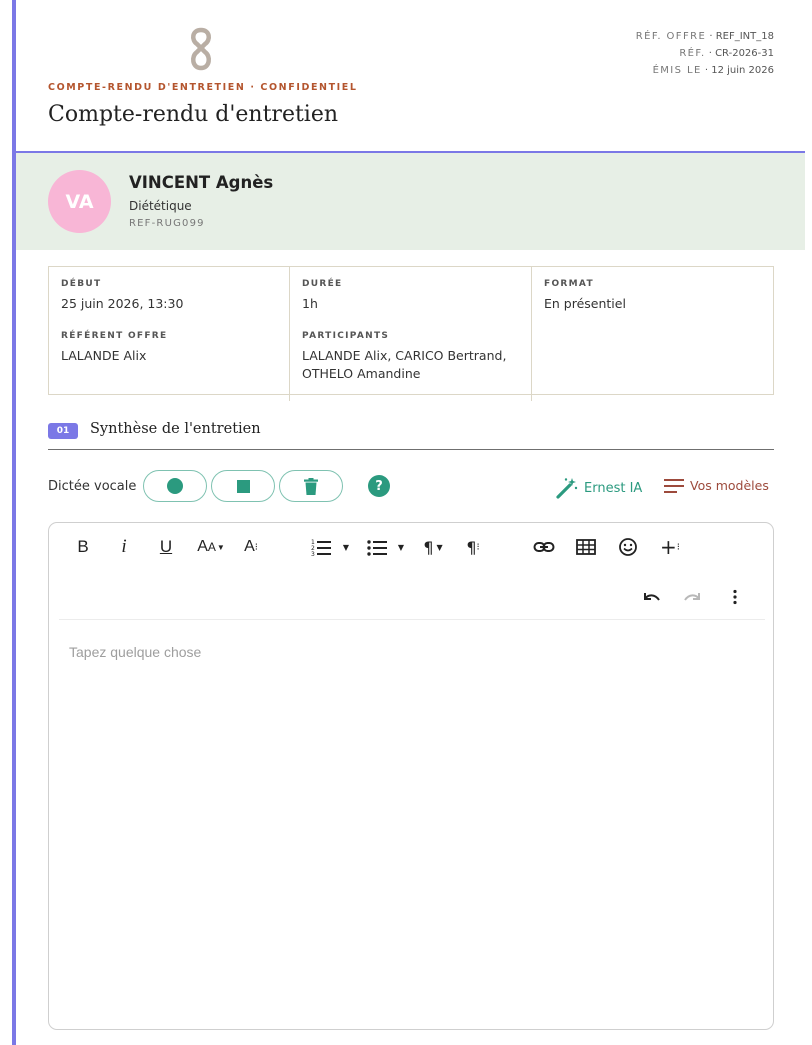 The height and width of the screenshot is (1045, 812). I want to click on ernest-ia-button: Ernest IA, so click(599, 488).